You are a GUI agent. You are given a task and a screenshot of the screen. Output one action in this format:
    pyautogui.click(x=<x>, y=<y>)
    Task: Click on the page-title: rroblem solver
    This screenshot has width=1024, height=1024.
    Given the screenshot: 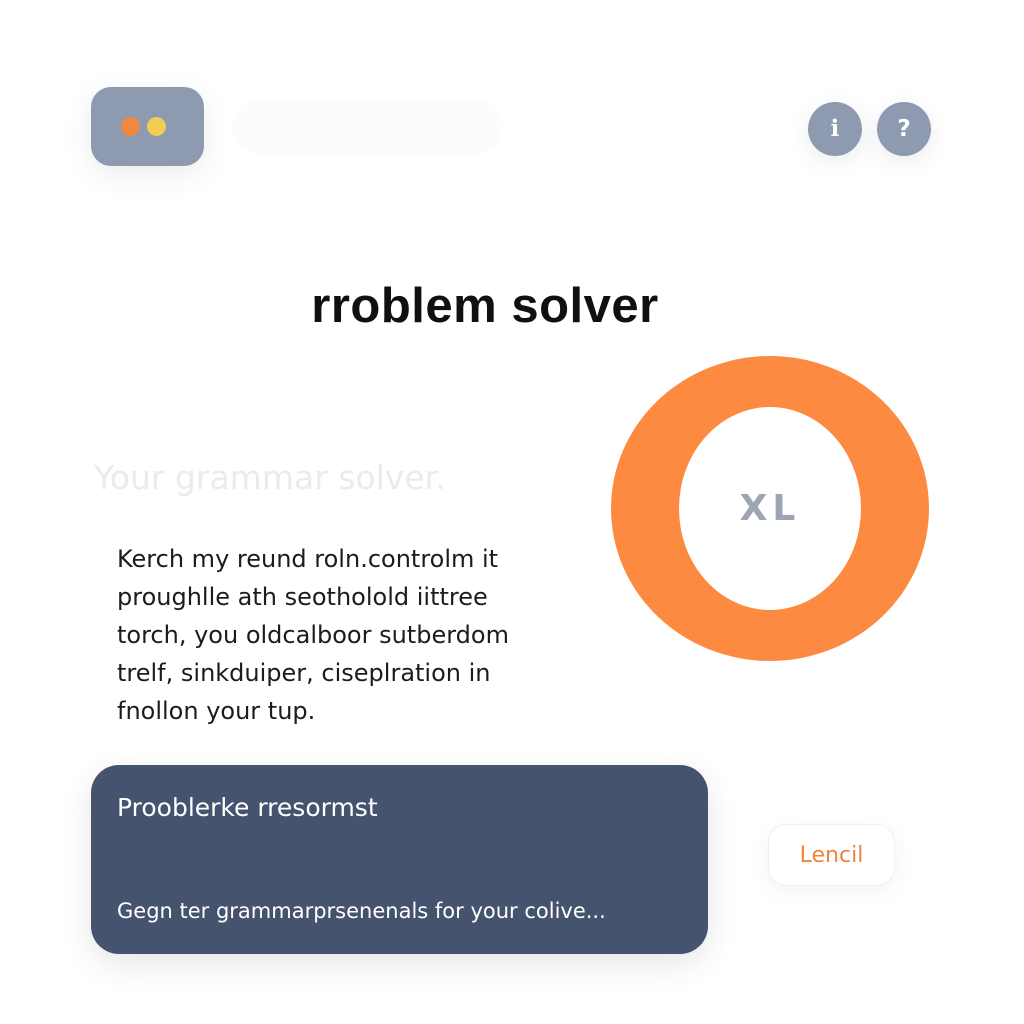 What is the action you would take?
    pyautogui.click(x=485, y=306)
    